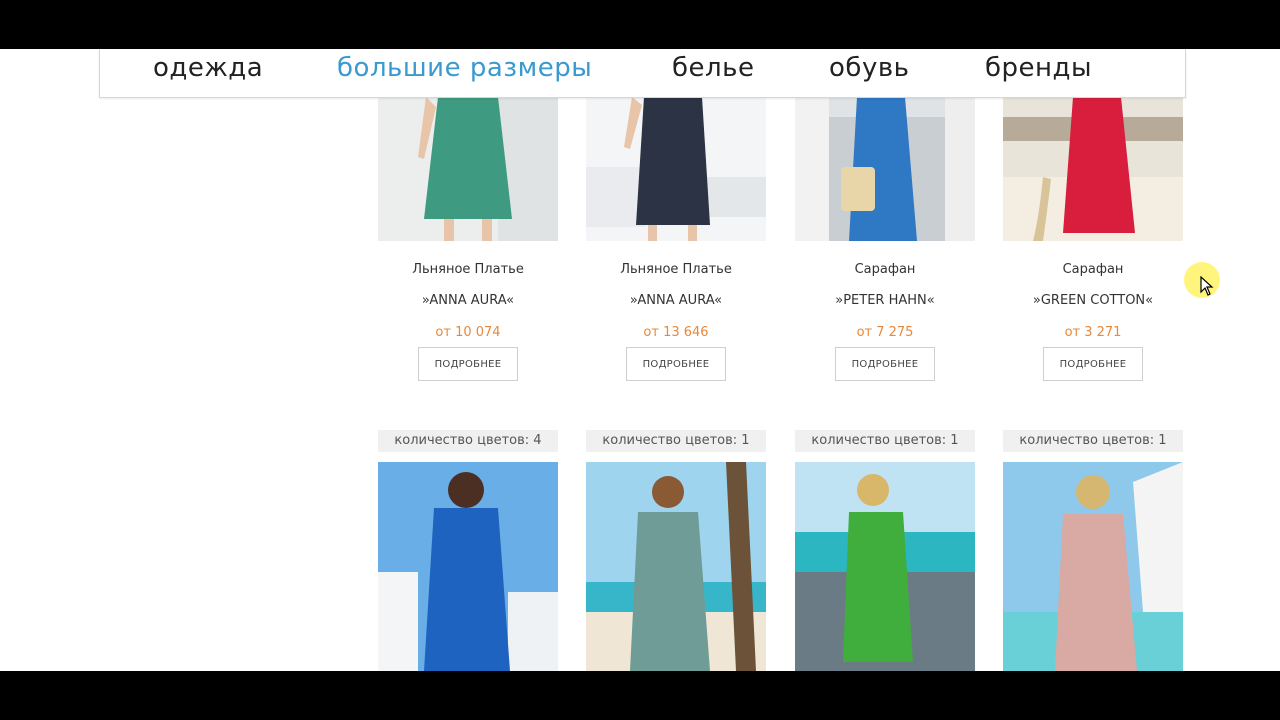 The height and width of the screenshot is (720, 1280). I want to click on product-price: от 10 074, so click(468, 332).